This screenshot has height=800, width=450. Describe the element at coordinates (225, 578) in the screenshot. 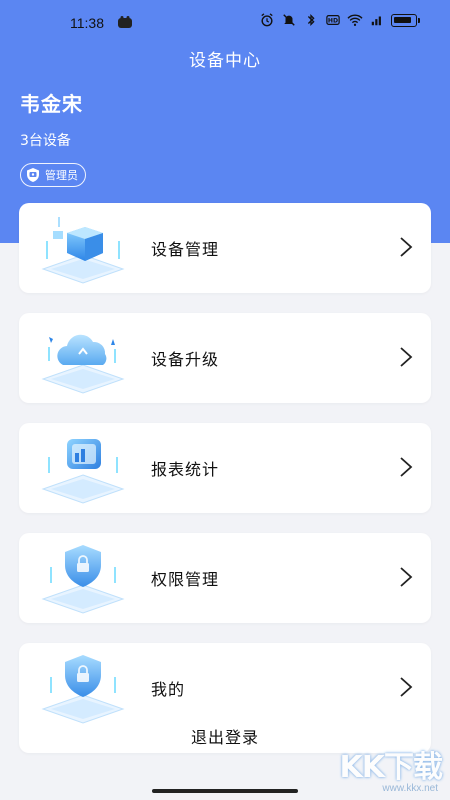

I see `menu-item-permission-management: 权限管理` at that location.